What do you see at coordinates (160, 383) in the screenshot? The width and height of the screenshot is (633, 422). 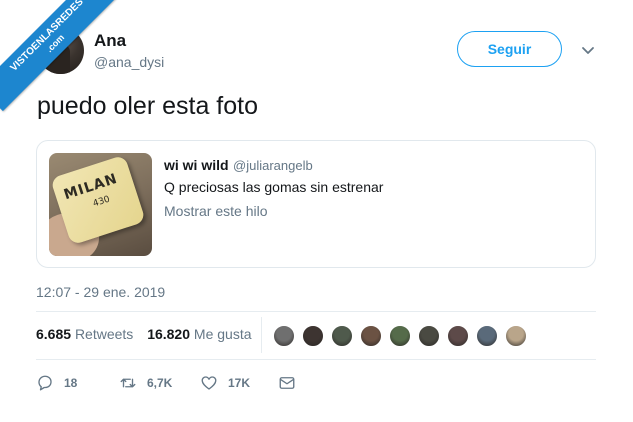 I see `retweet-count: 6,7K` at bounding box center [160, 383].